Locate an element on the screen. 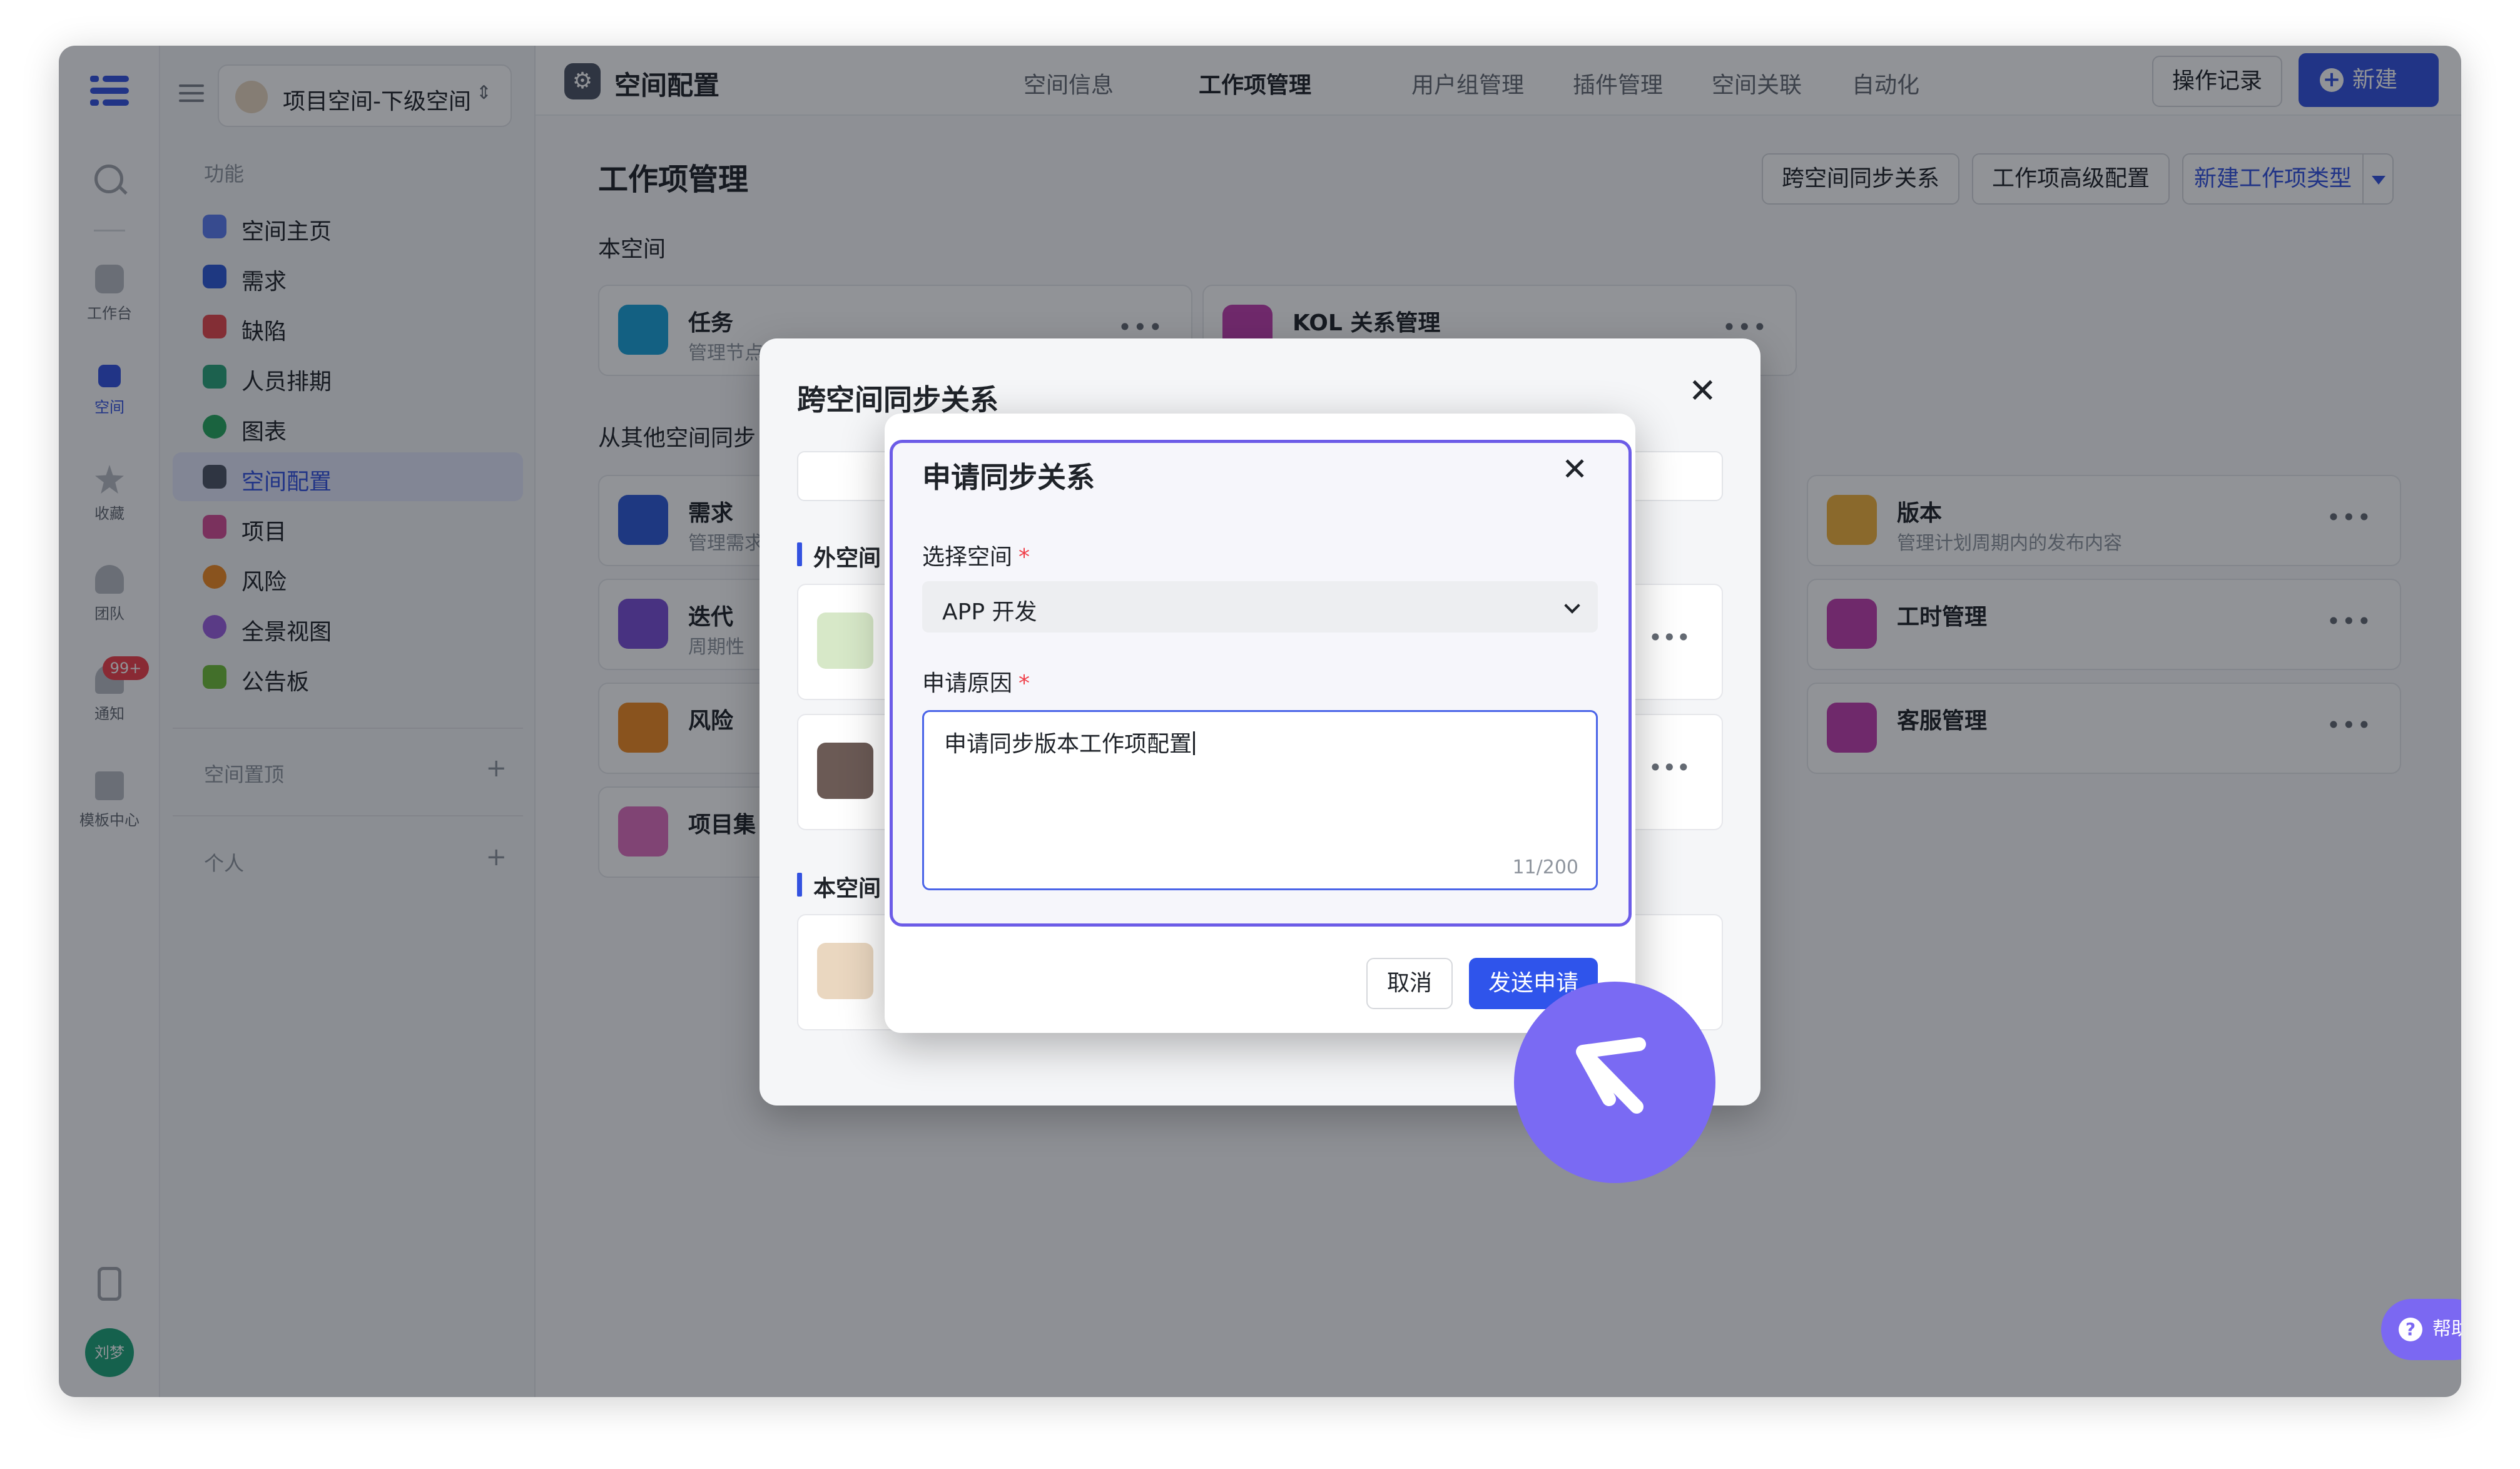 Image resolution: width=2520 pixels, height=1469 pixels. external-space-section: 外空间 is located at coordinates (839, 556).